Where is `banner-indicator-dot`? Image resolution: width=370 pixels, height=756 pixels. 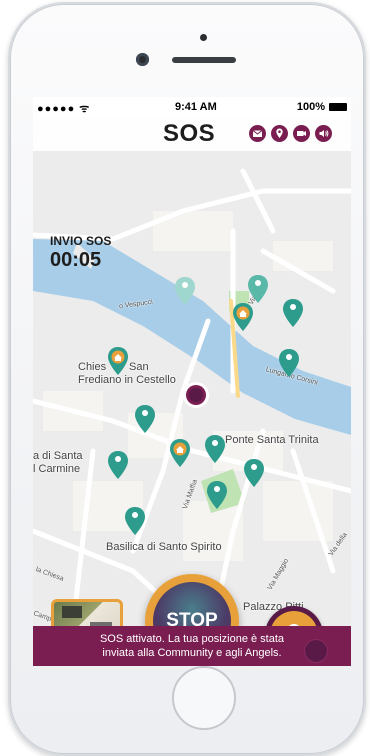
banner-indicator-dot is located at coordinates (316, 651).